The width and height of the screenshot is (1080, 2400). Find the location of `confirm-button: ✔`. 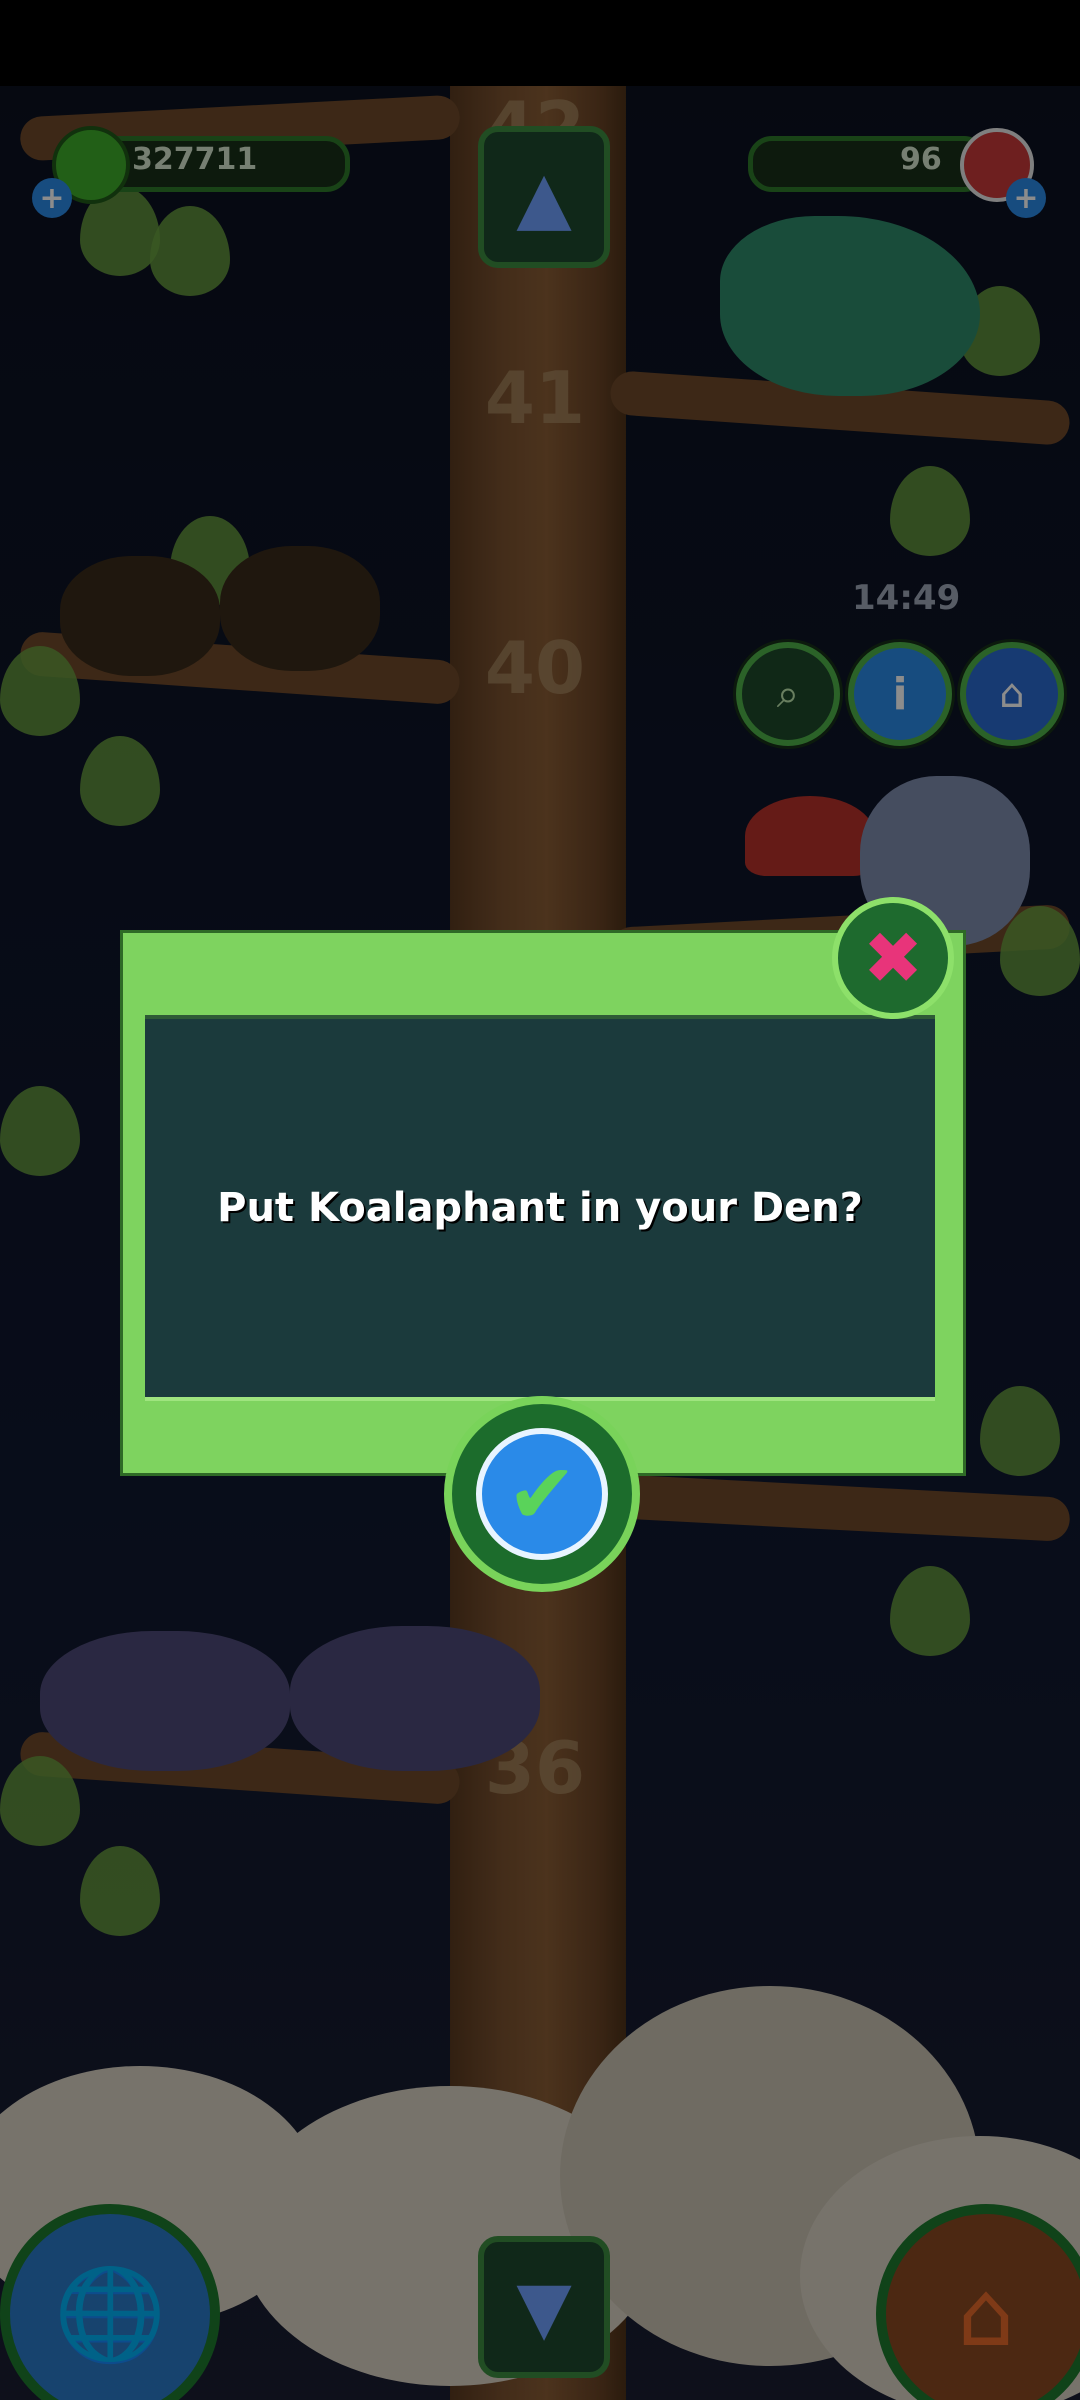

confirm-button: ✔ is located at coordinates (542, 1494).